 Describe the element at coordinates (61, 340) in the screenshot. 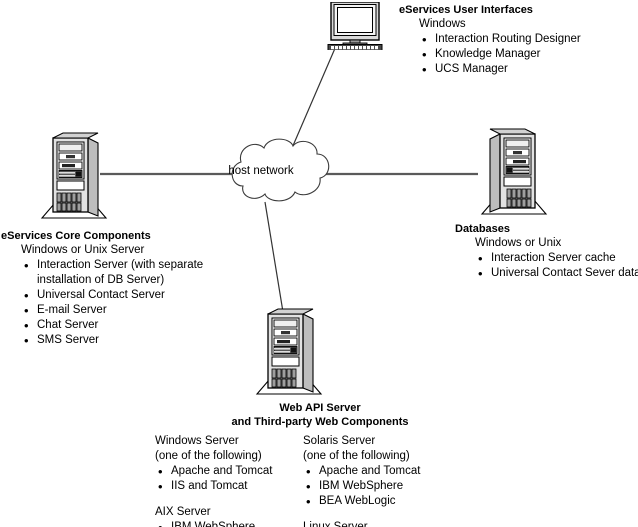

I see `list-item: • SMS Server` at that location.